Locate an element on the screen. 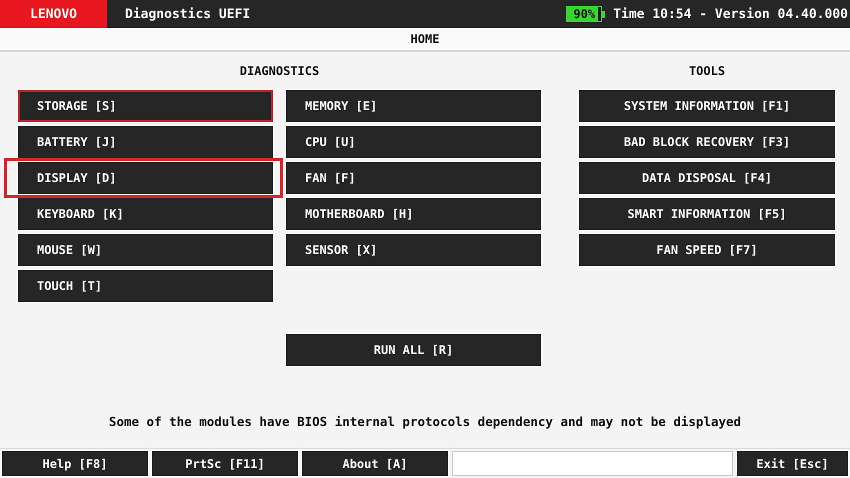  diagnostic-button: CPU [U] is located at coordinates (413, 142).